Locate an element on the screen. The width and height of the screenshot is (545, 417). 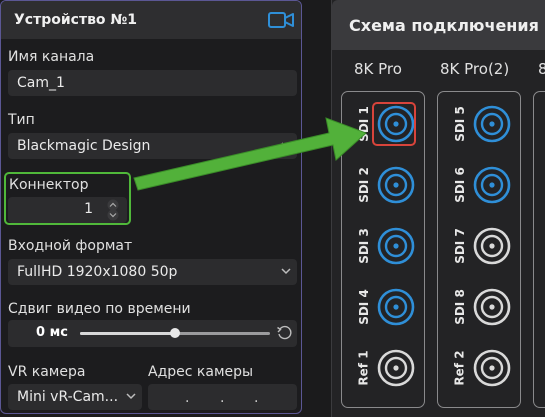
connector-port: SDI 3 is located at coordinates (383, 246).